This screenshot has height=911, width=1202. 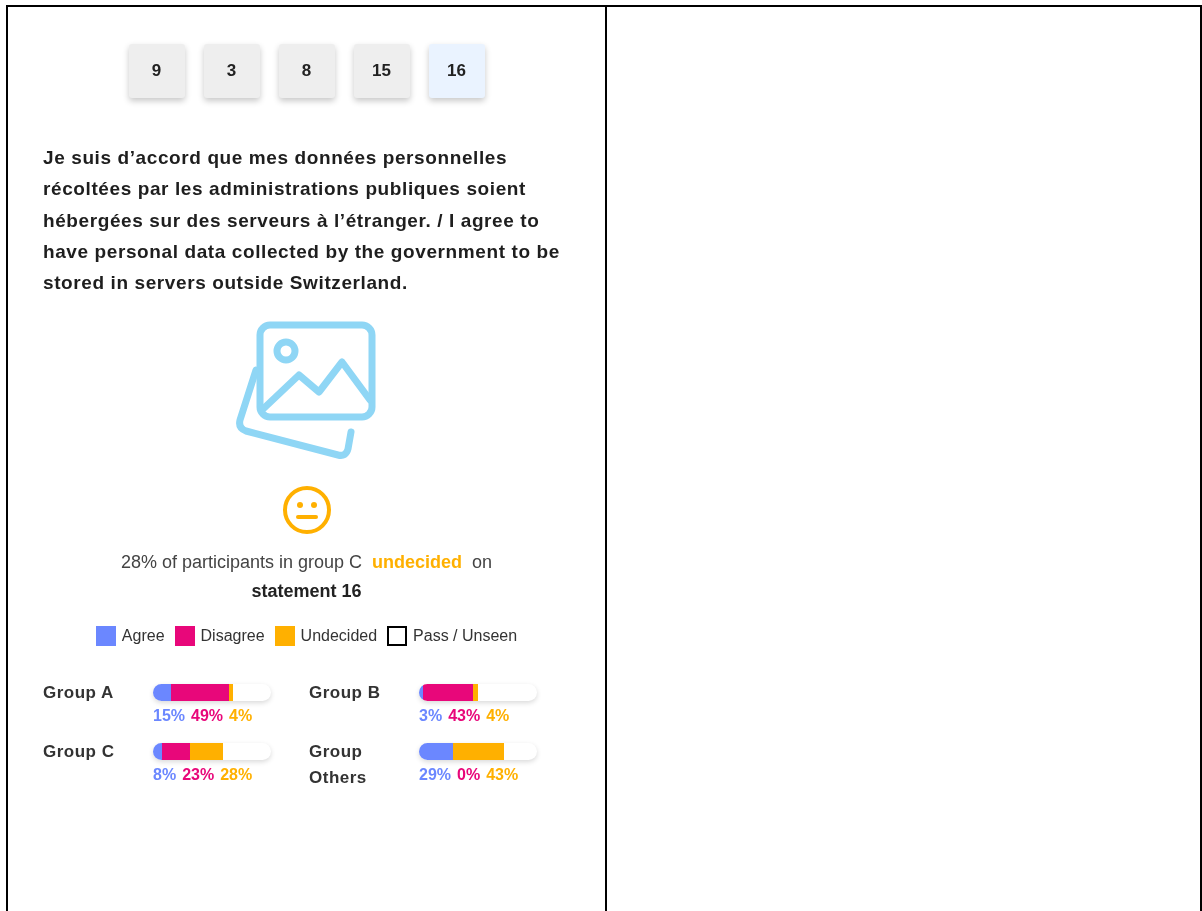 What do you see at coordinates (169, 716) in the screenshot?
I see `percent-label: 15%` at bounding box center [169, 716].